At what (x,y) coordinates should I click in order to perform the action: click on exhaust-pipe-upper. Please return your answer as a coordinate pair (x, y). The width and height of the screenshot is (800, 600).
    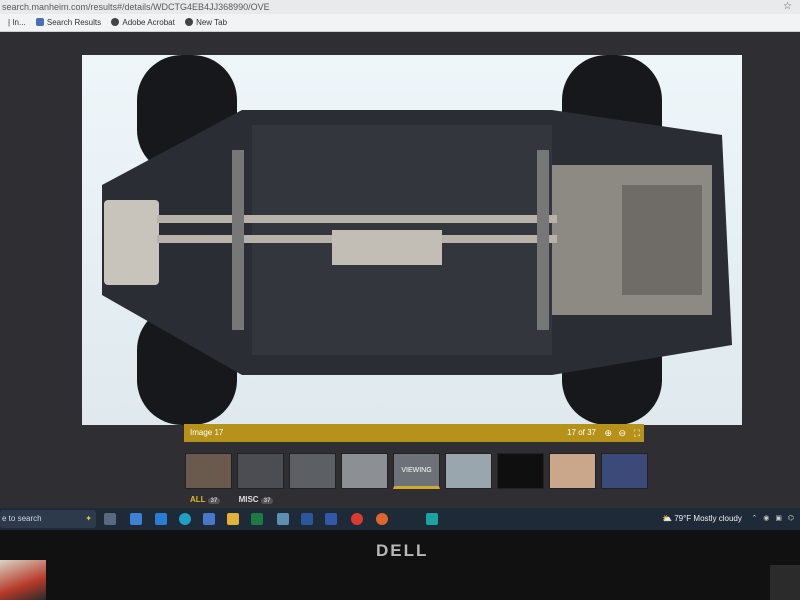
    Looking at the image, I should click on (357, 219).